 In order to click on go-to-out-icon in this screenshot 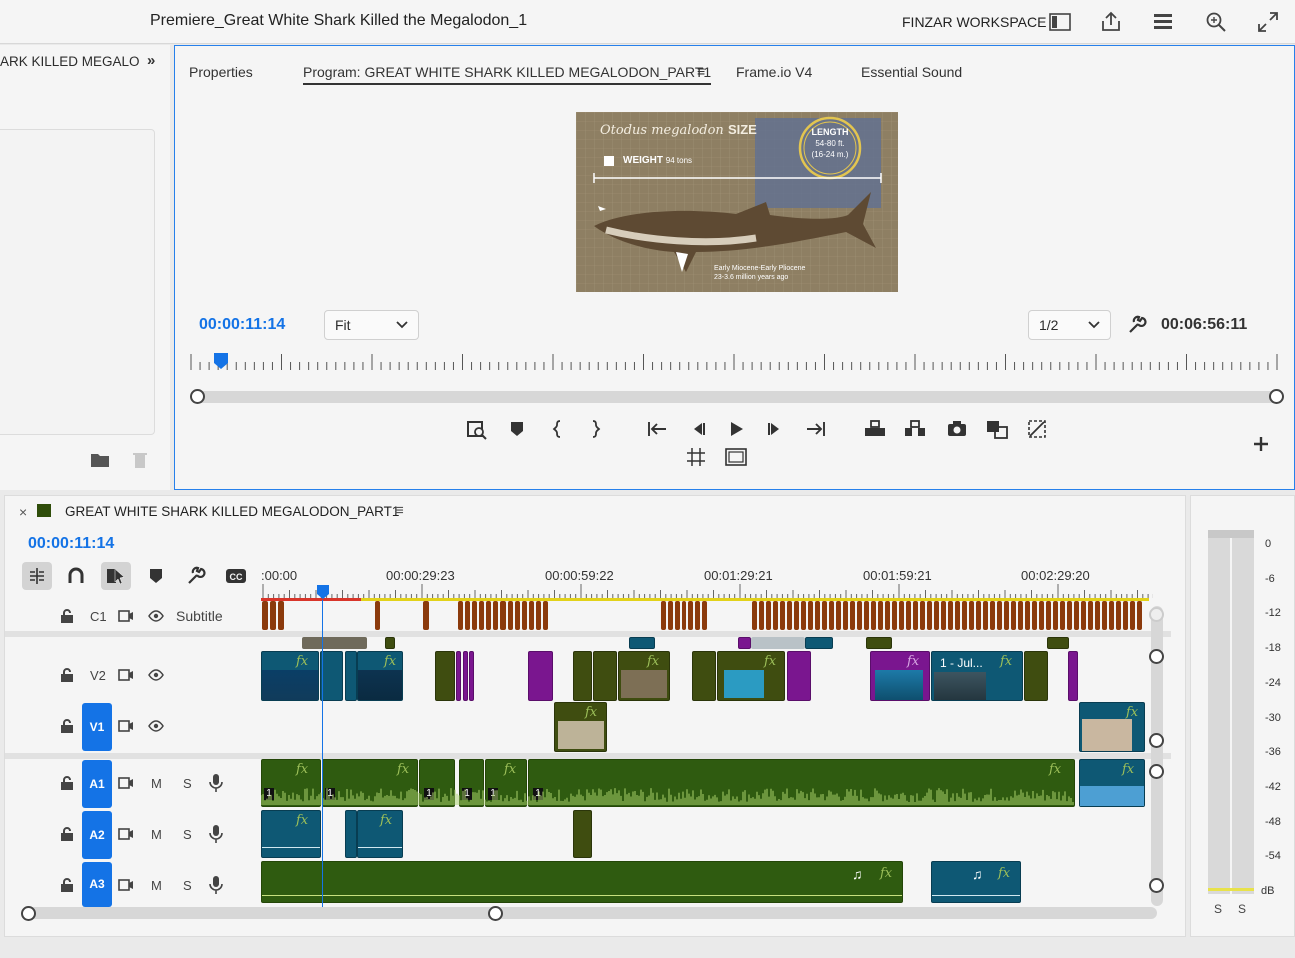, I will do `click(816, 429)`.